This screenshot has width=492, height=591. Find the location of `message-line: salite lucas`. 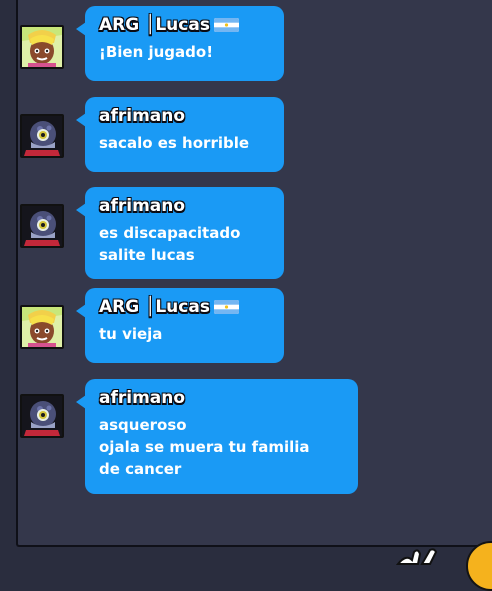

message-line: salite lucas is located at coordinates (147, 255).